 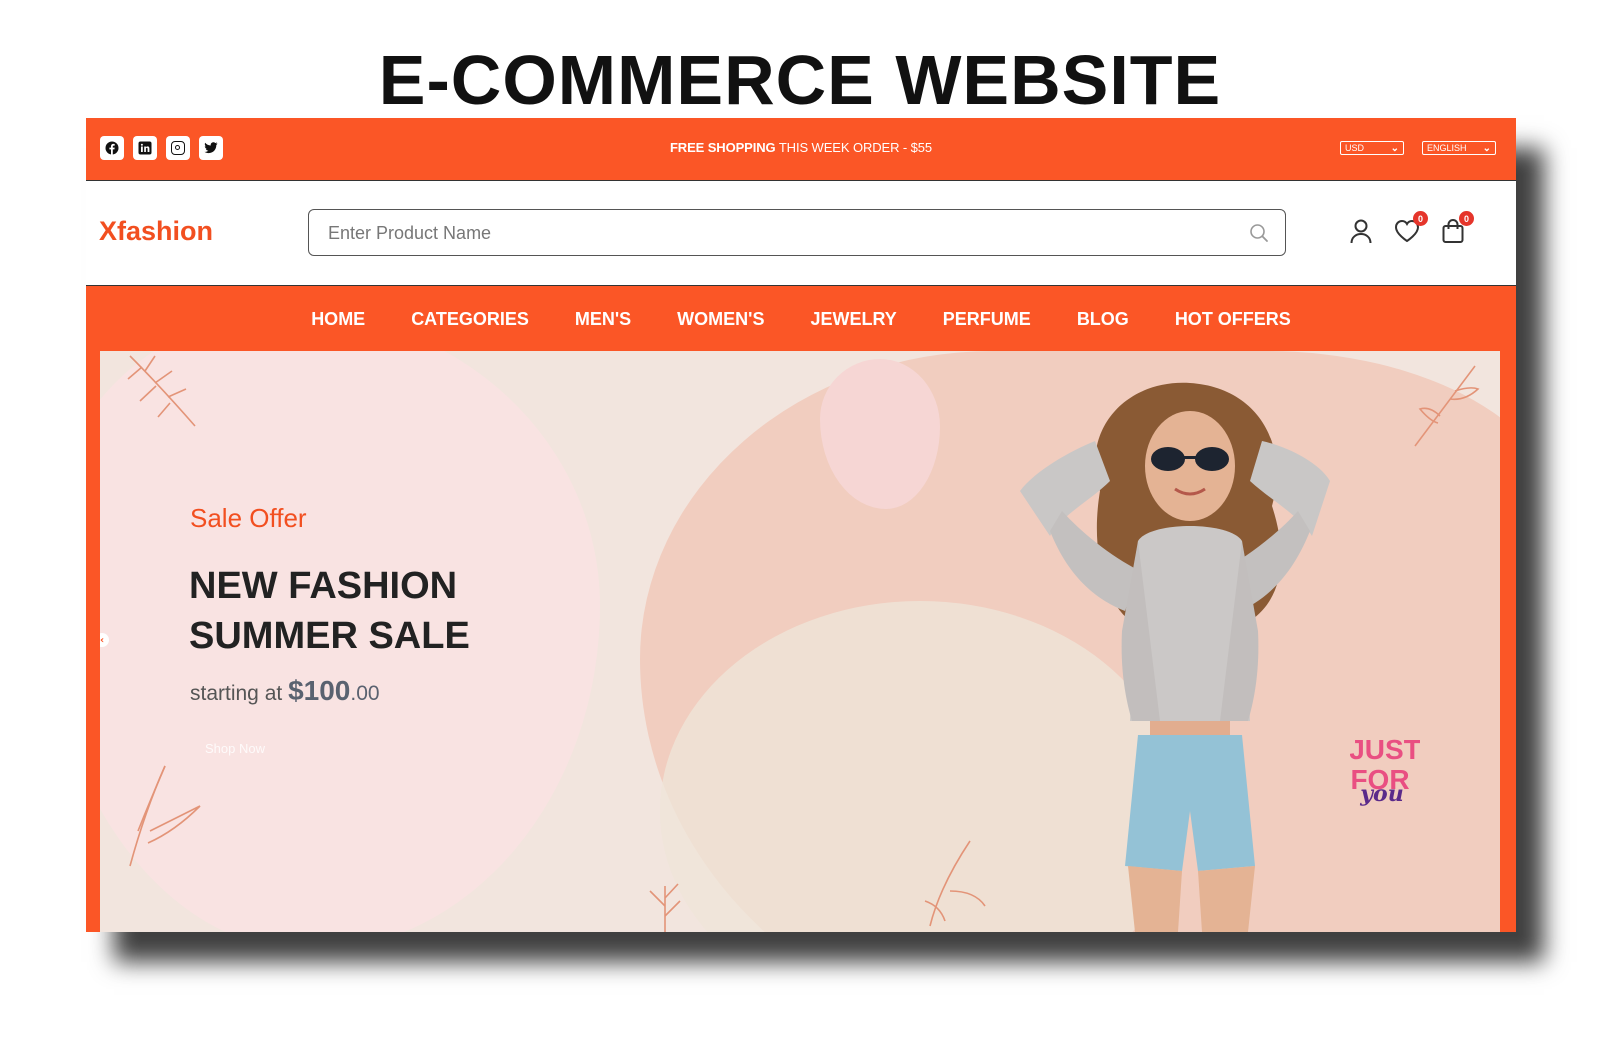 What do you see at coordinates (1233, 319) in the screenshot?
I see `nav-item-hot-offers: HOT OFFERS` at bounding box center [1233, 319].